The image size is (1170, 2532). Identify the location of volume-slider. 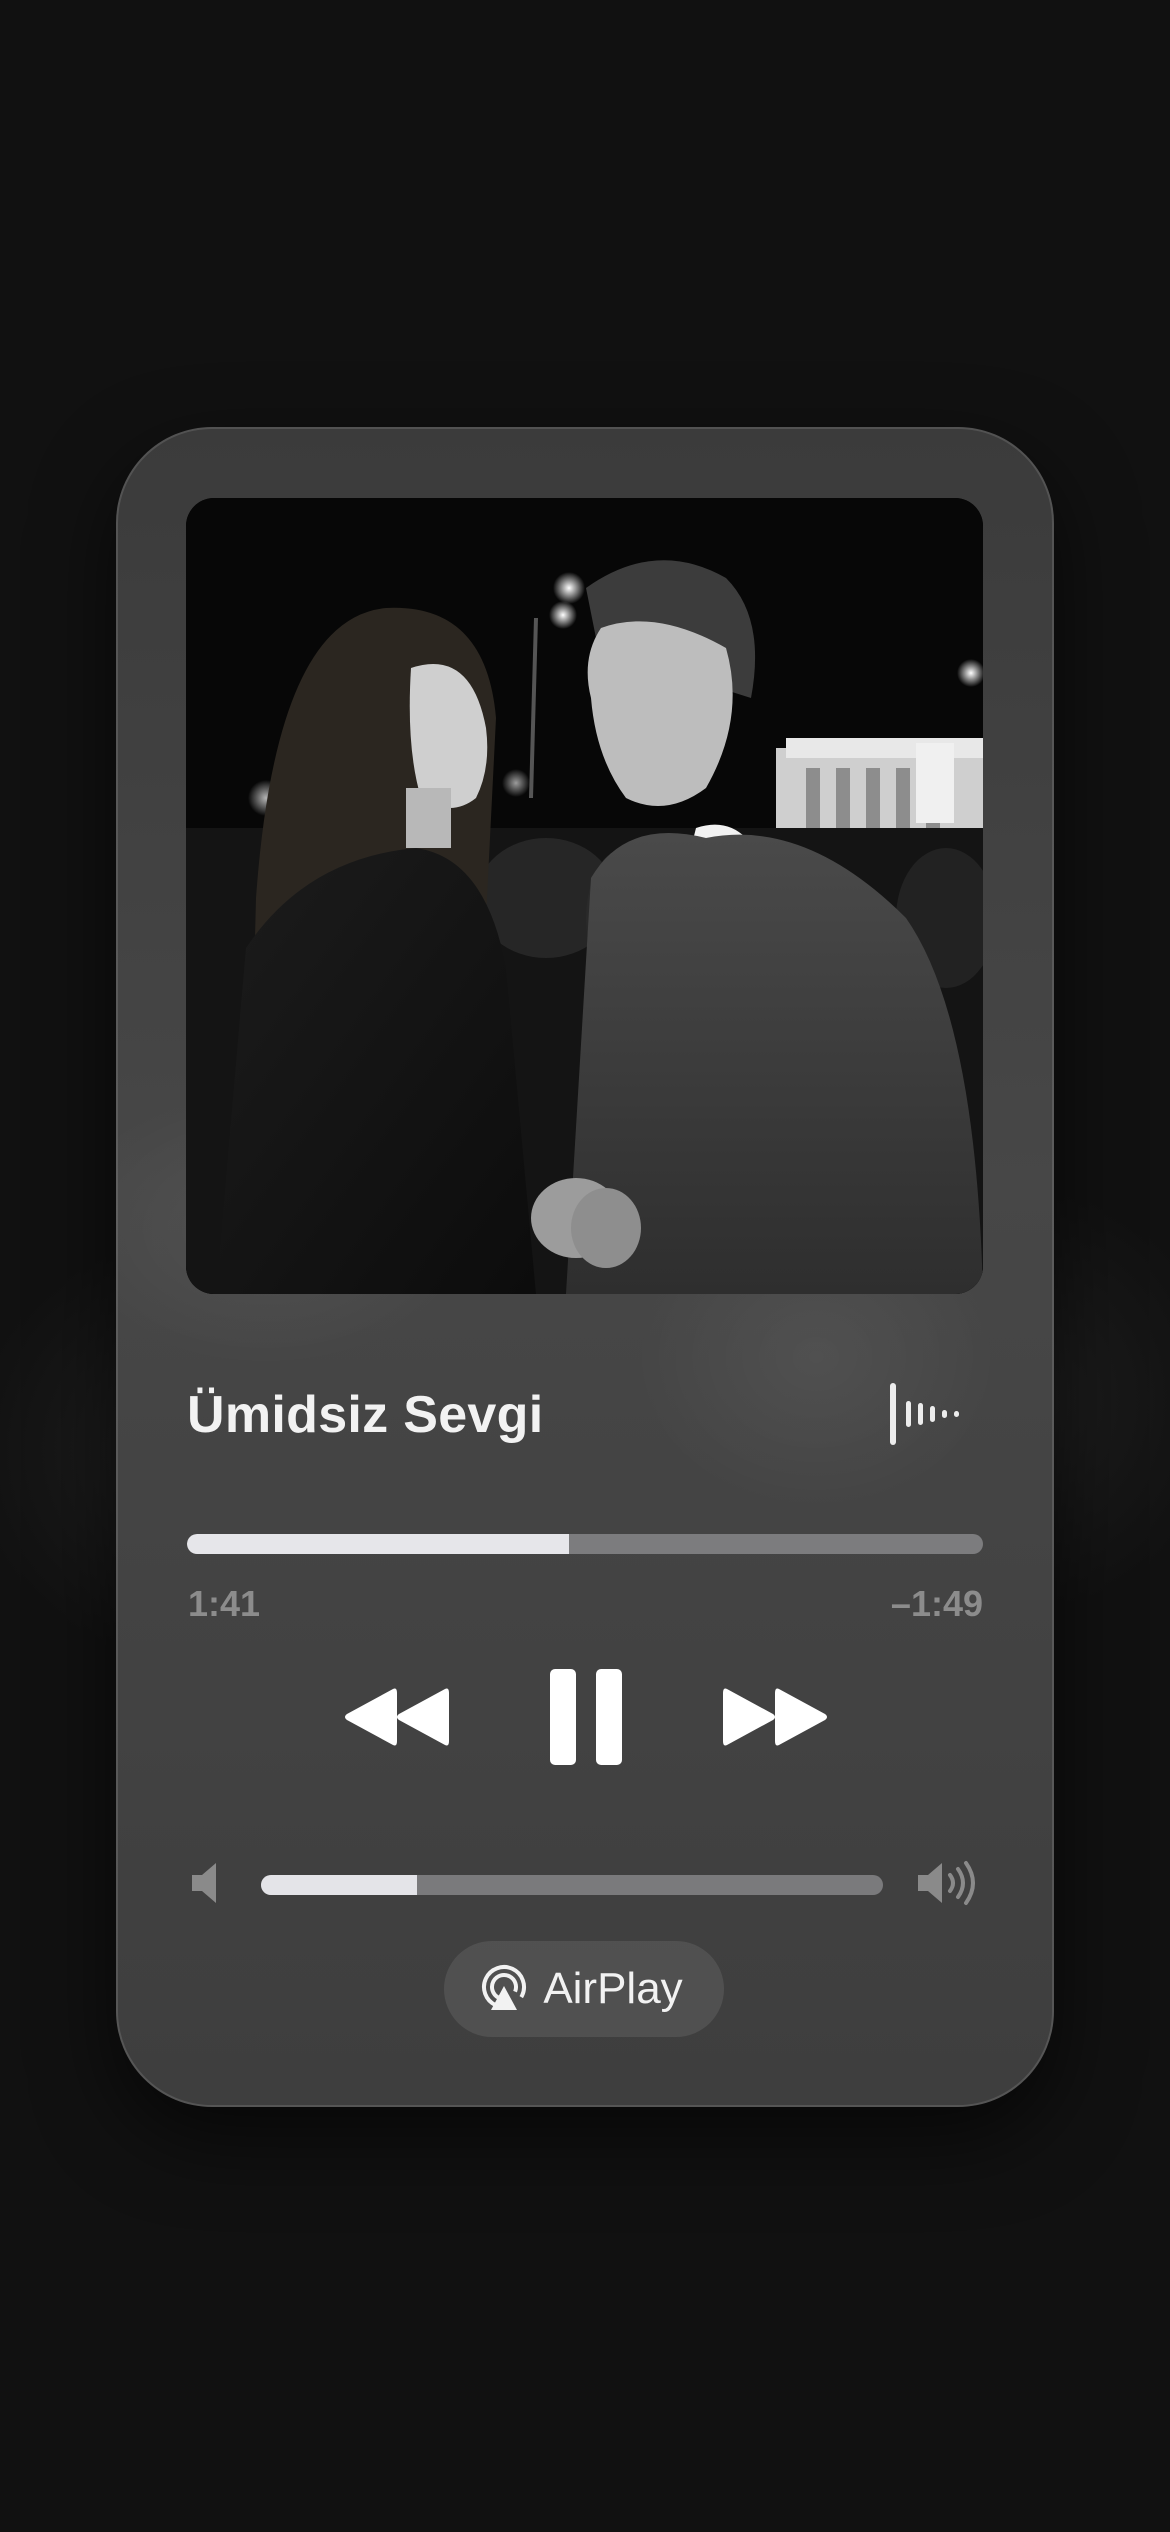
(572, 1885).